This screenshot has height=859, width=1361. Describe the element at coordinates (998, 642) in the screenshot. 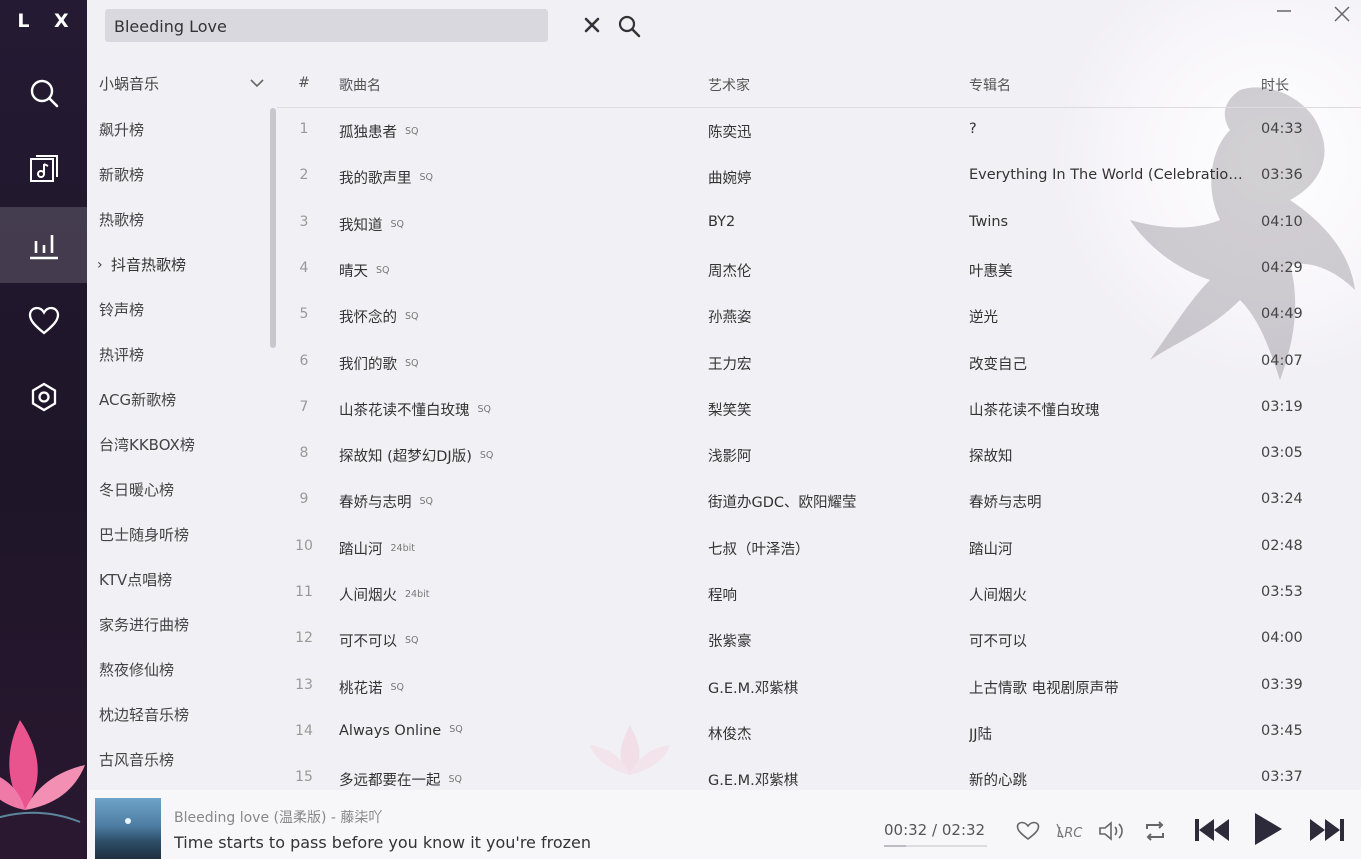

I see `album-name: 可不可以` at that location.